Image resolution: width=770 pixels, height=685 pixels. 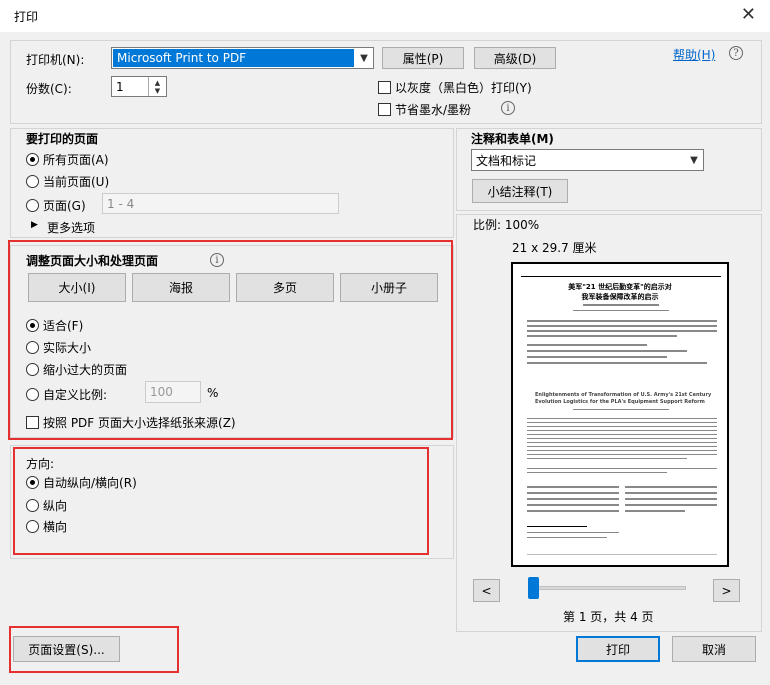 What do you see at coordinates (621, 310) in the screenshot?
I see `page-affil-line` at bounding box center [621, 310].